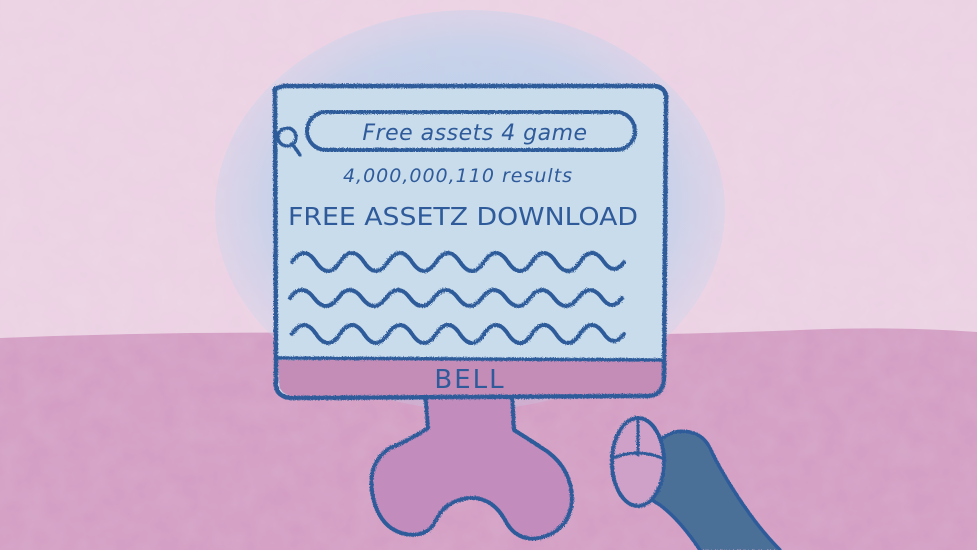 The image size is (977, 550). Describe the element at coordinates (463, 216) in the screenshot. I see `result-title-link: FREE ASSETZ DOWNLOAD` at that location.